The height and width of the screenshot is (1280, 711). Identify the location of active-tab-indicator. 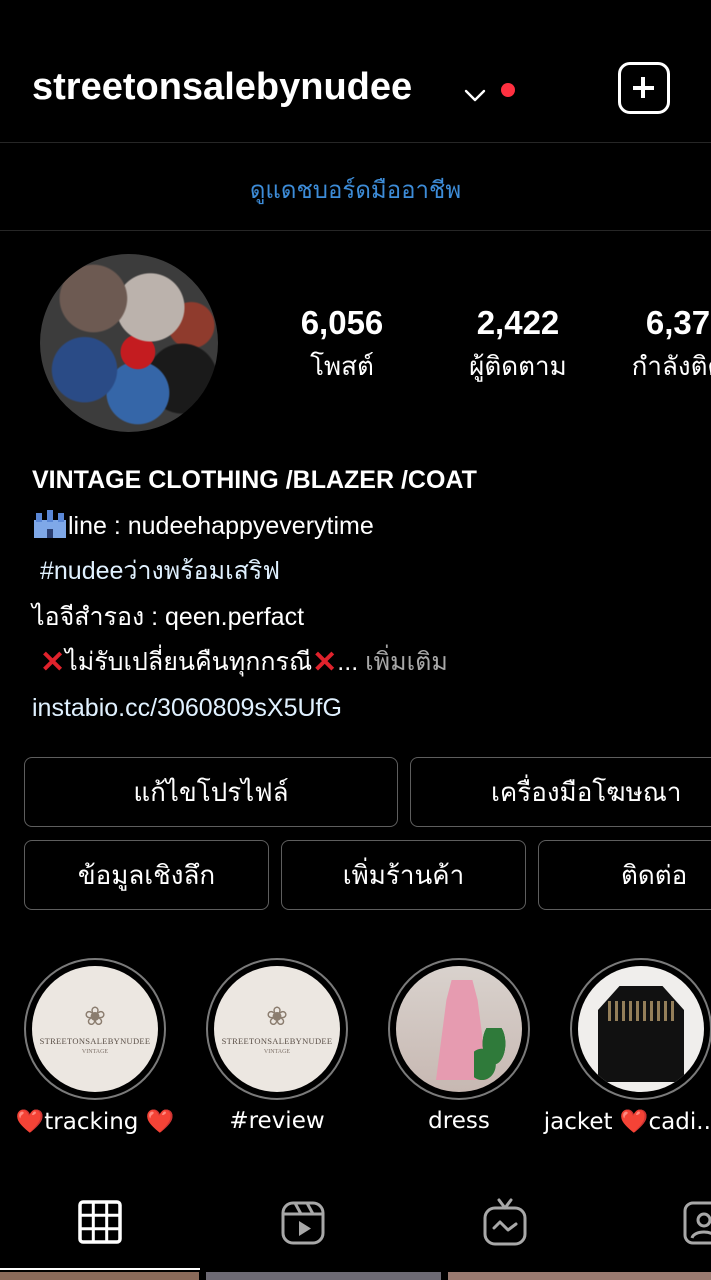
(100, 1269).